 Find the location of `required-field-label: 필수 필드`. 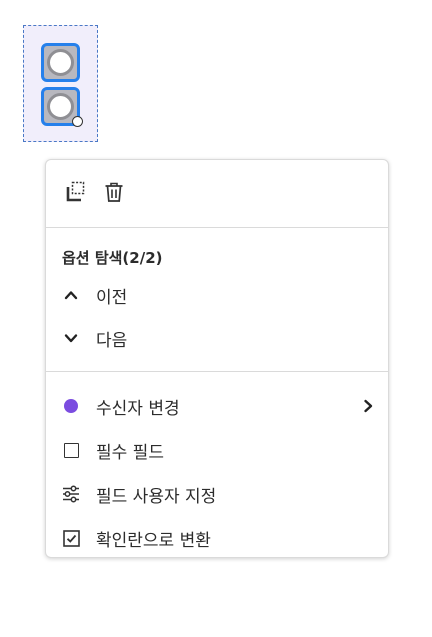

required-field-label: 필수 필드 is located at coordinates (130, 452).